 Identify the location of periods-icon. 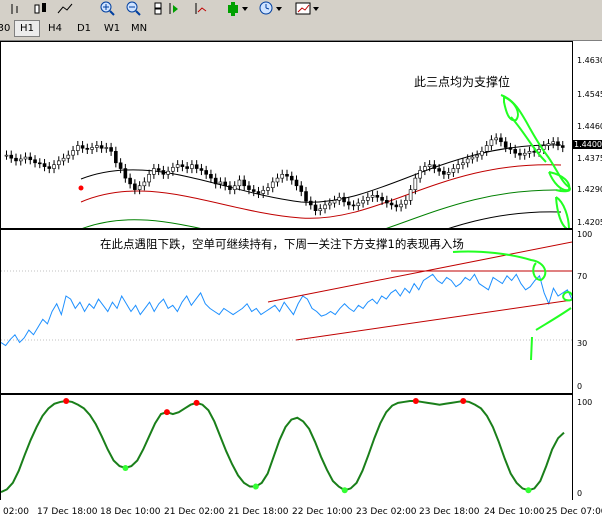
(270, 8).